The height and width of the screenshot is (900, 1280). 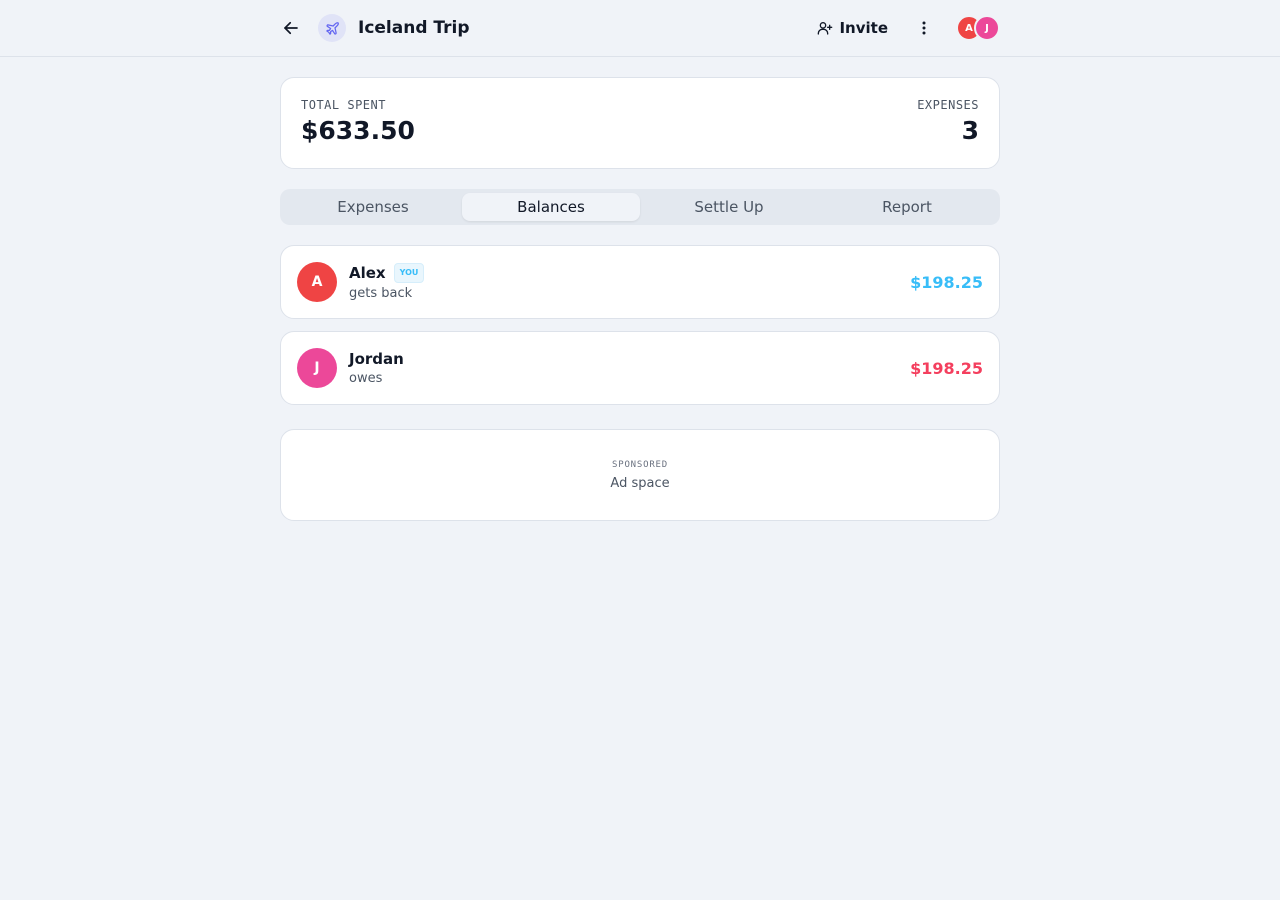 I want to click on tab-report: Report, so click(x=907, y=207).